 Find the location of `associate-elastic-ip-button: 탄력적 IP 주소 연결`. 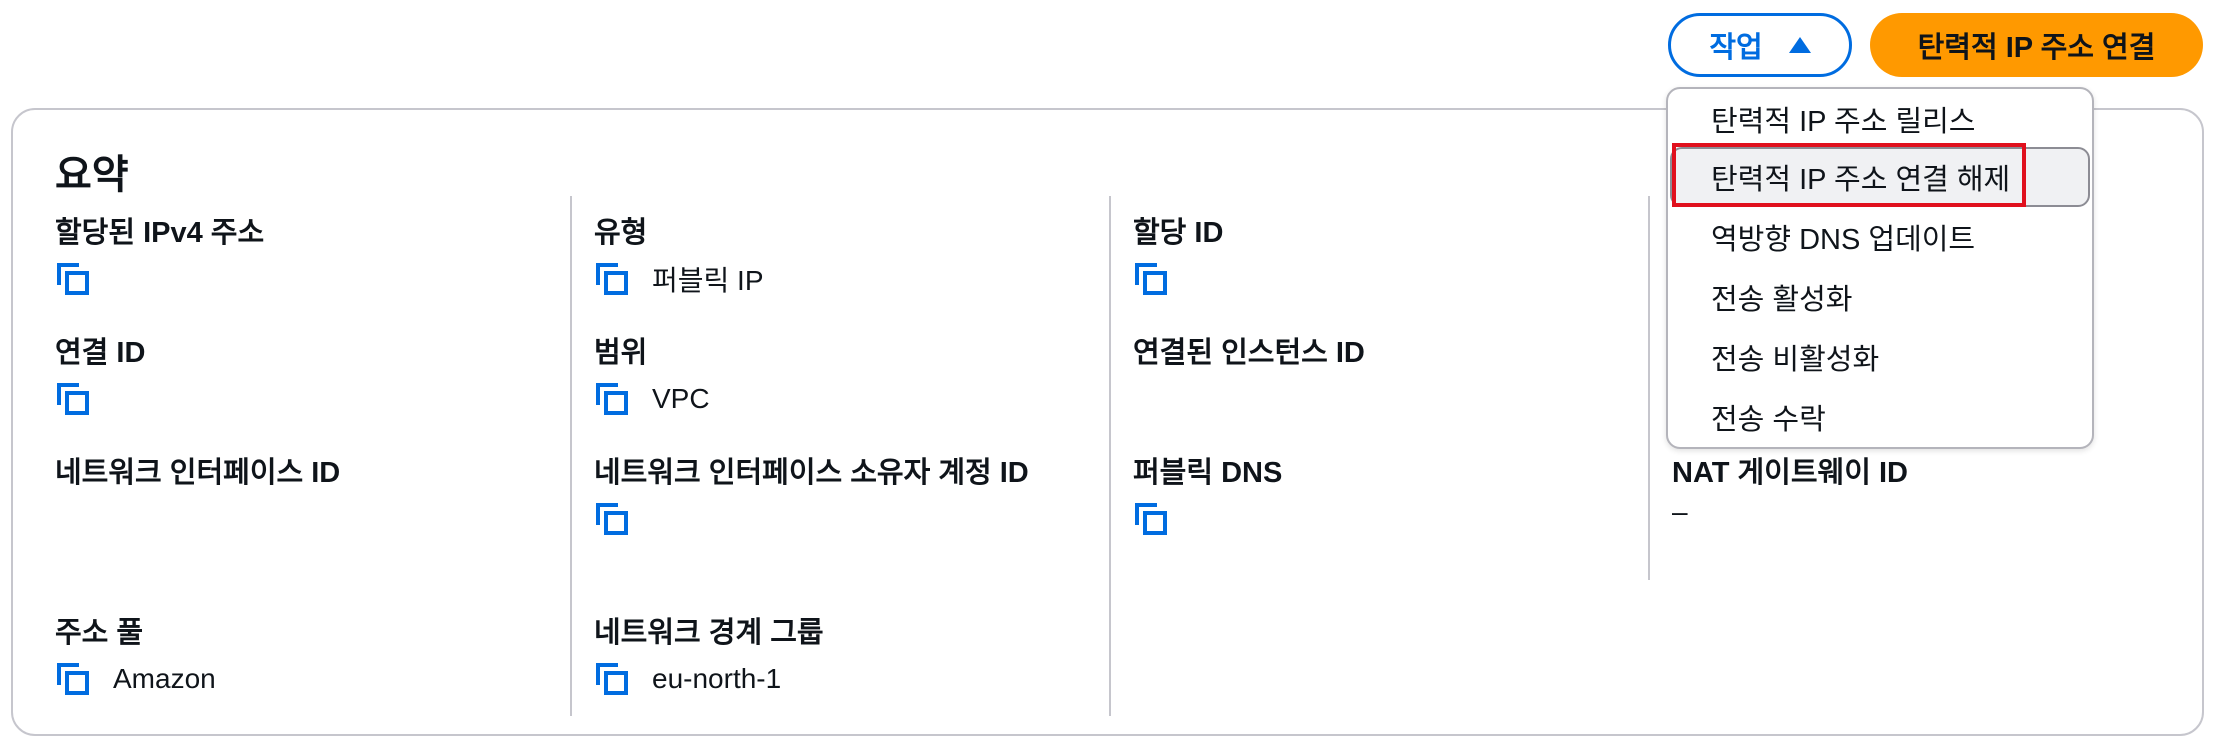

associate-elastic-ip-button: 탄력적 IP 주소 연결 is located at coordinates (2036, 45).